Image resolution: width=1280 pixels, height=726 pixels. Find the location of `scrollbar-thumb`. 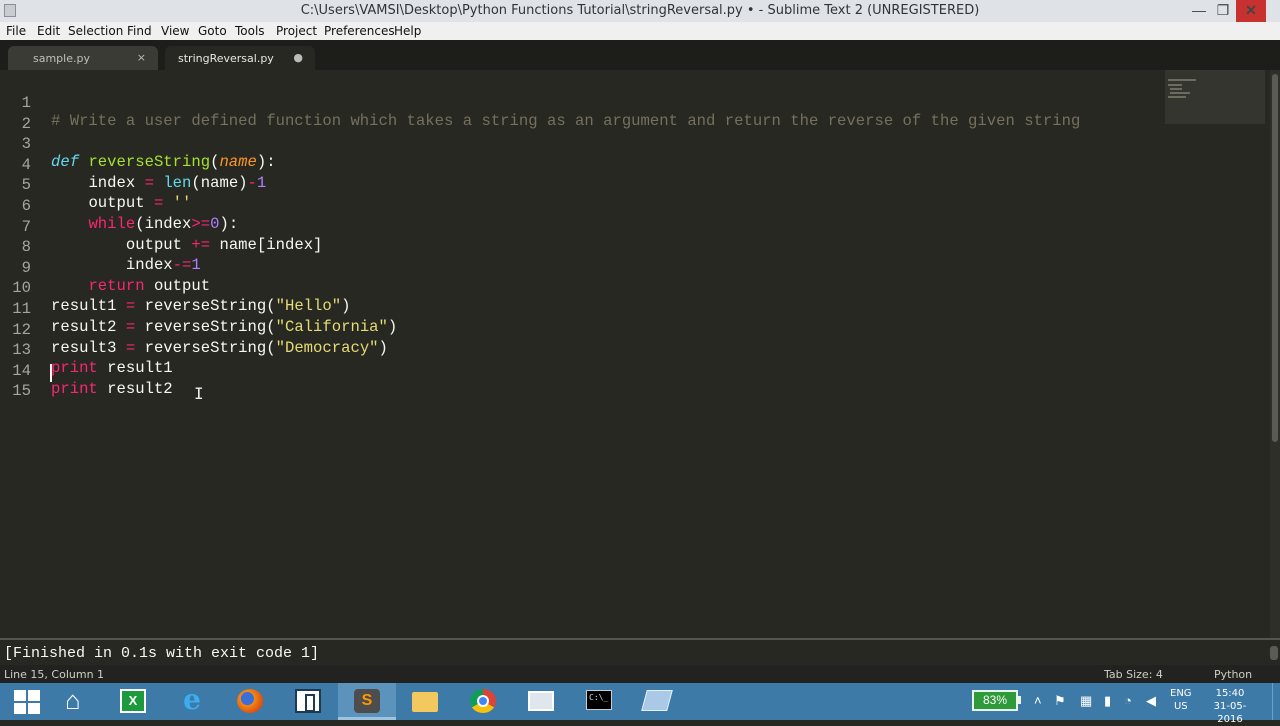

scrollbar-thumb is located at coordinates (1275, 258).